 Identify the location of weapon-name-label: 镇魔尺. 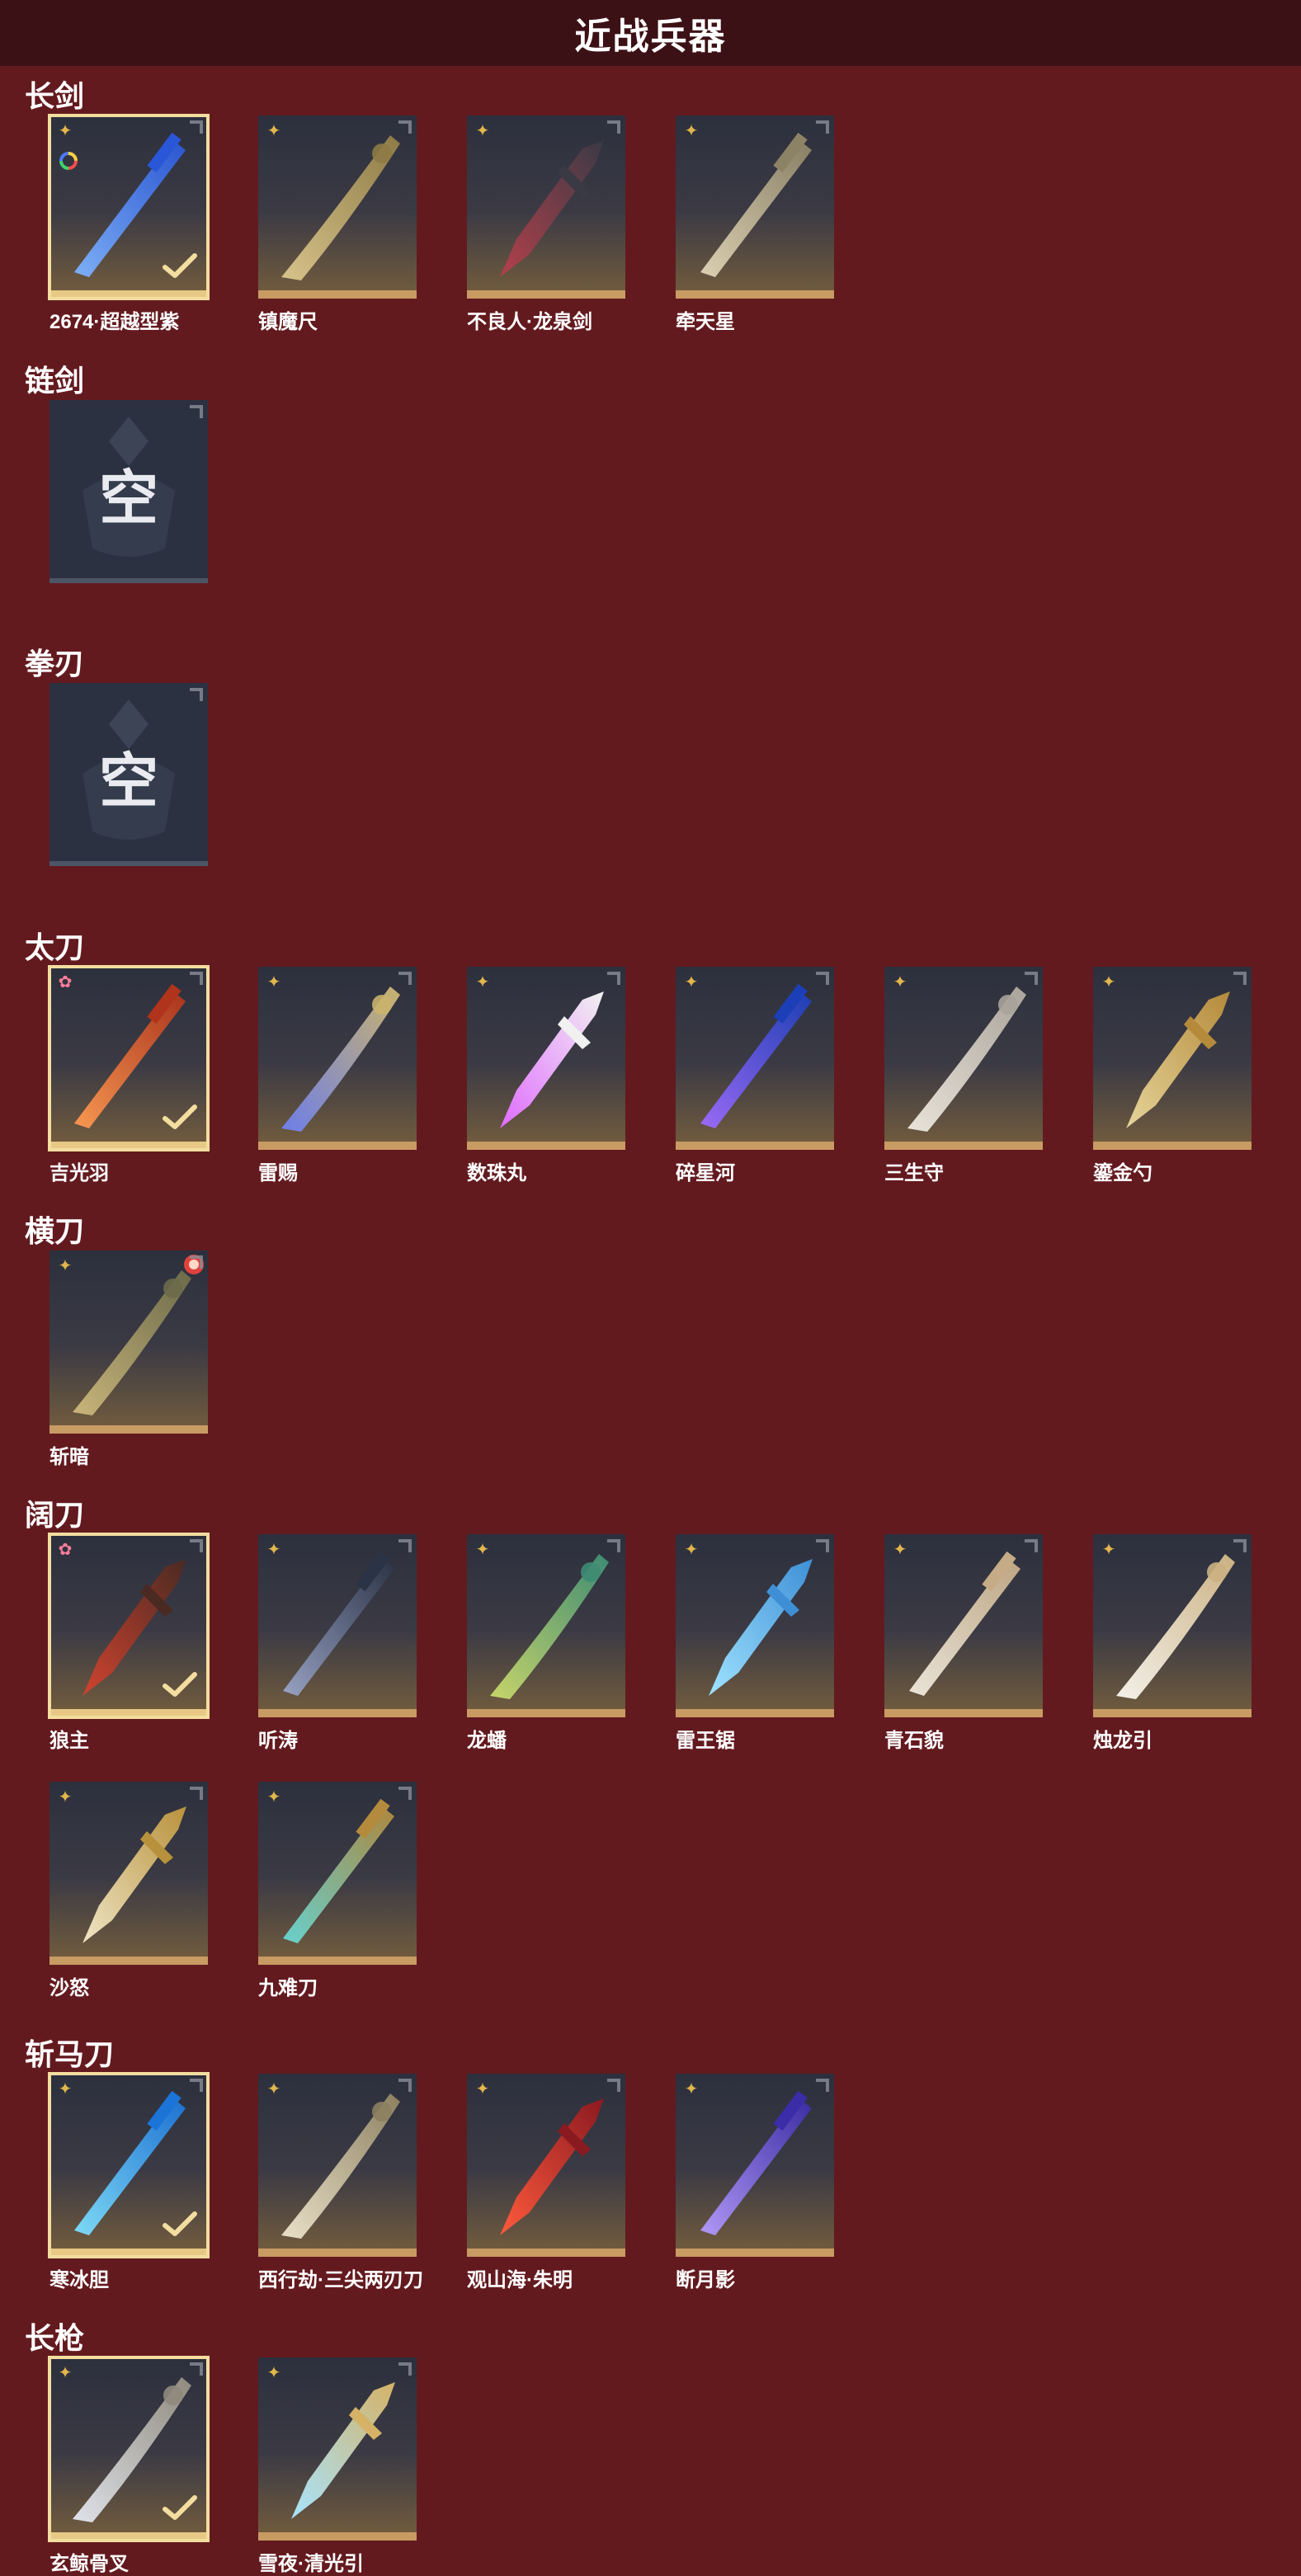
(288, 322).